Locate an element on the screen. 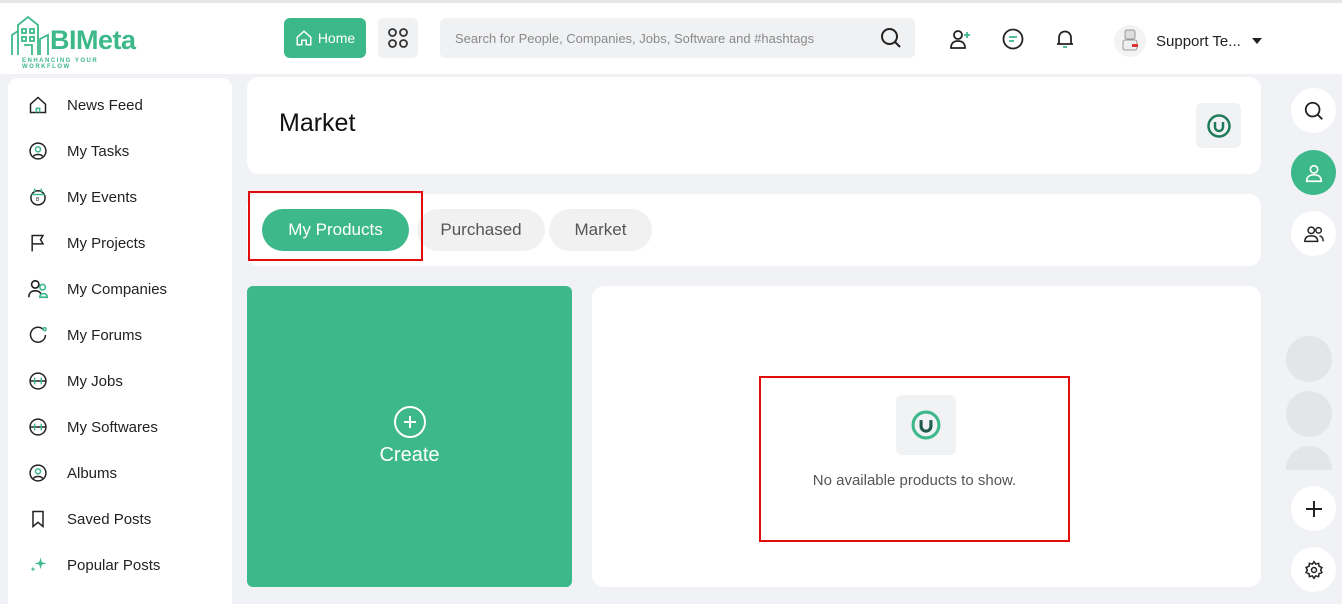  avatar is located at coordinates (1130, 41).